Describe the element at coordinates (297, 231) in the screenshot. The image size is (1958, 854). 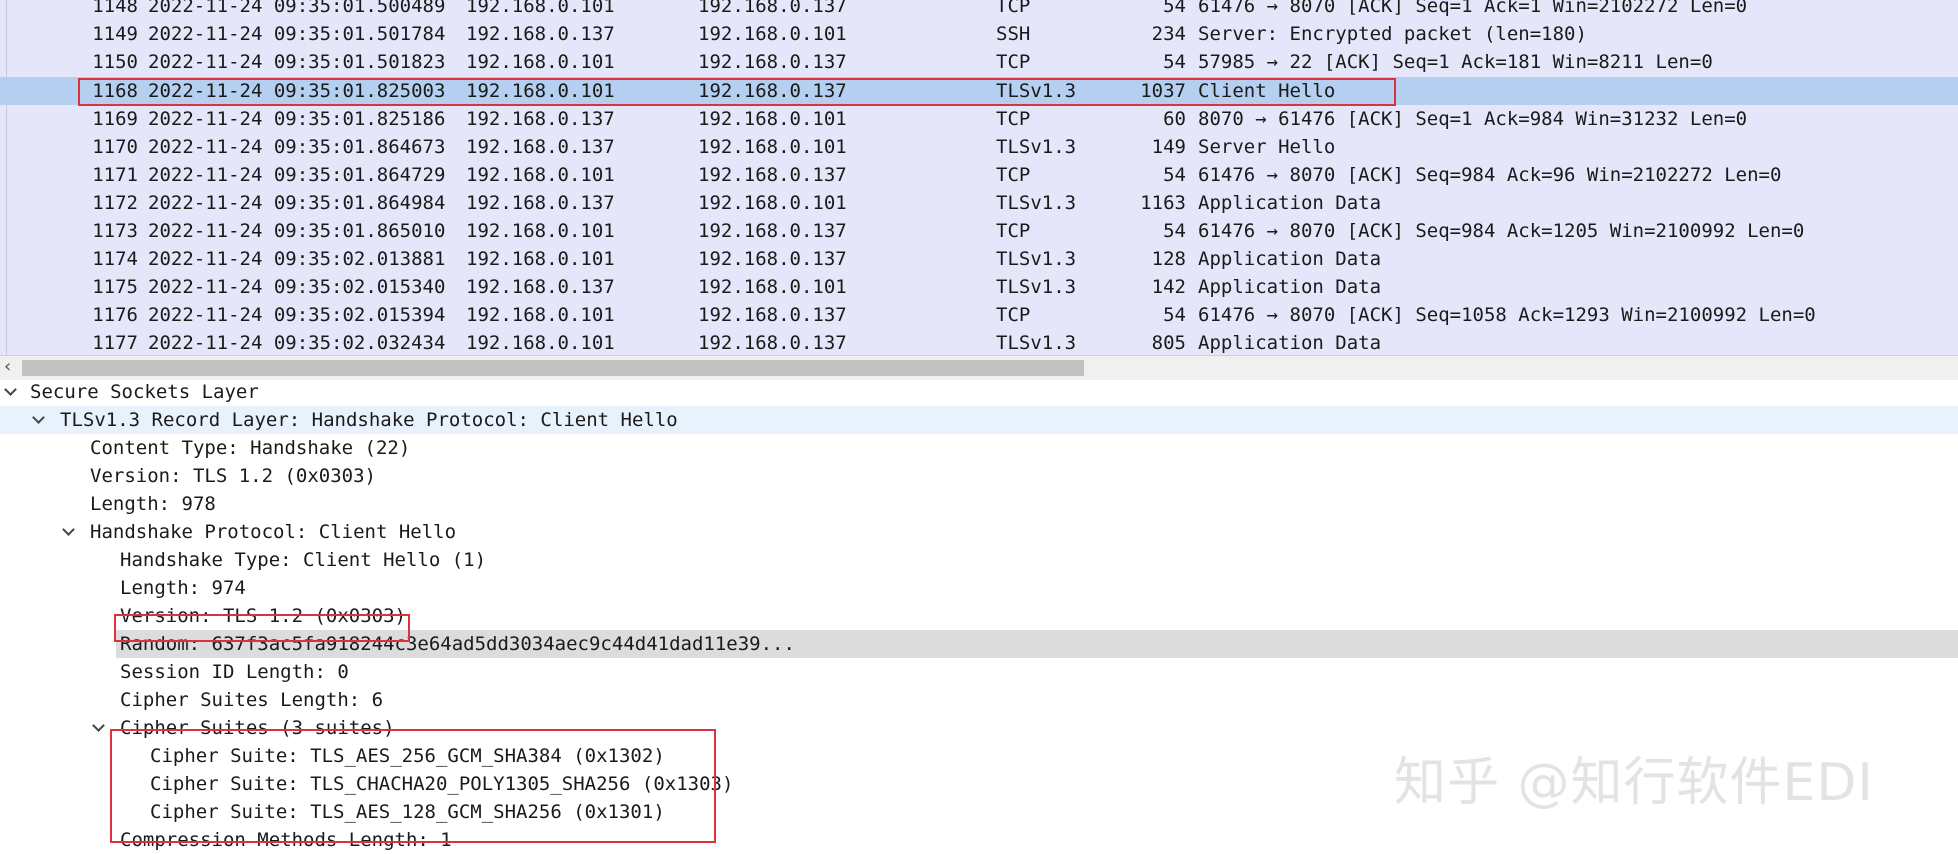
I see `packet-time: 2022-11-24 09:35:01.865010` at that location.